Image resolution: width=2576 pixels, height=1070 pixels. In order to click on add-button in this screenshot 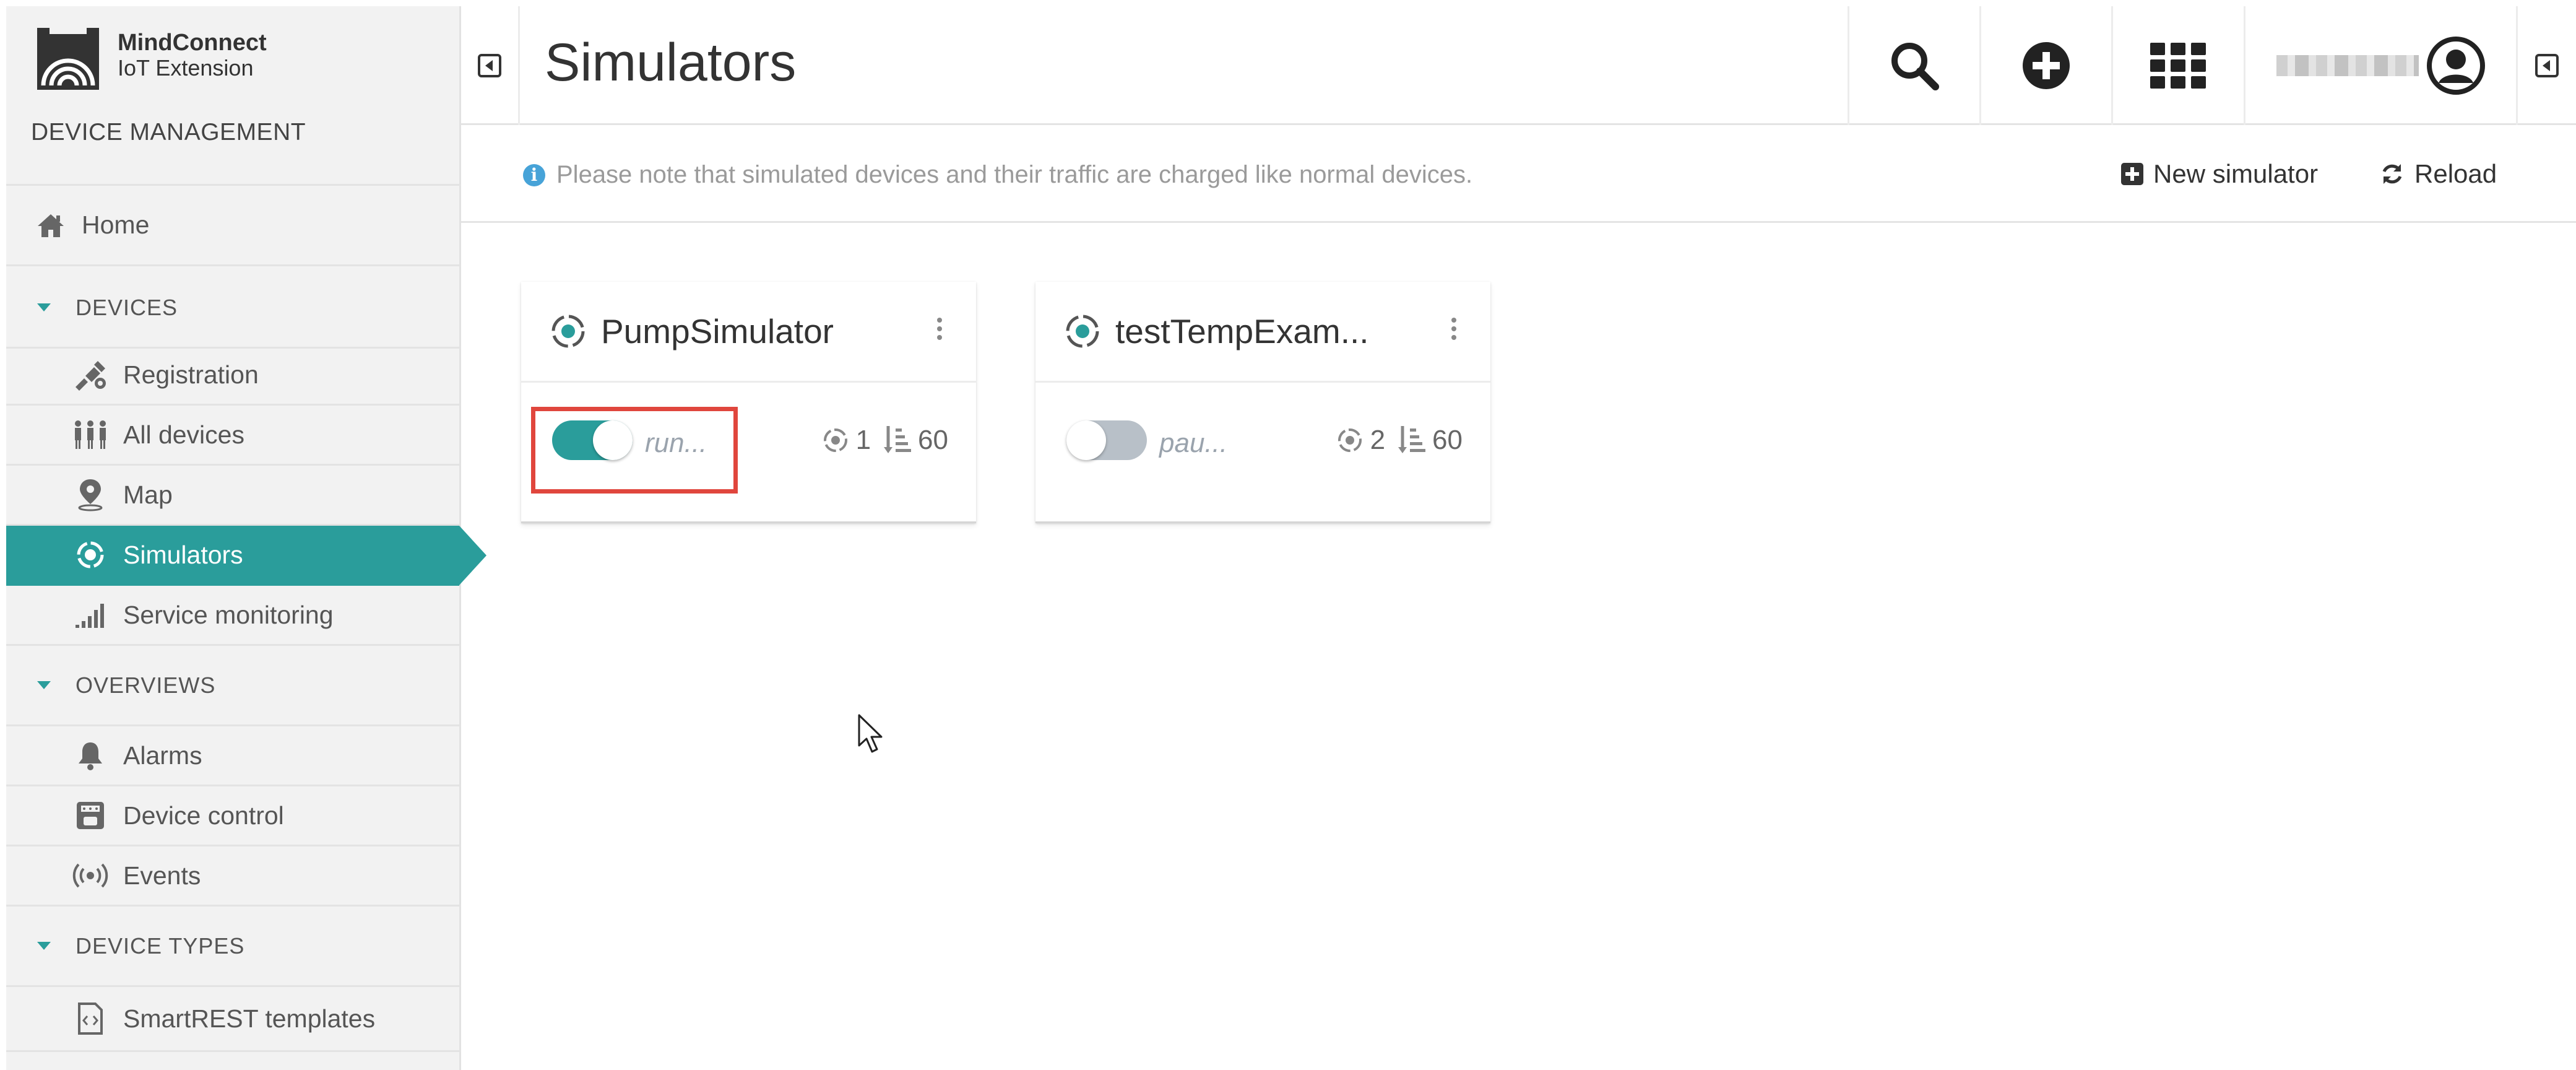, I will do `click(2045, 65)`.